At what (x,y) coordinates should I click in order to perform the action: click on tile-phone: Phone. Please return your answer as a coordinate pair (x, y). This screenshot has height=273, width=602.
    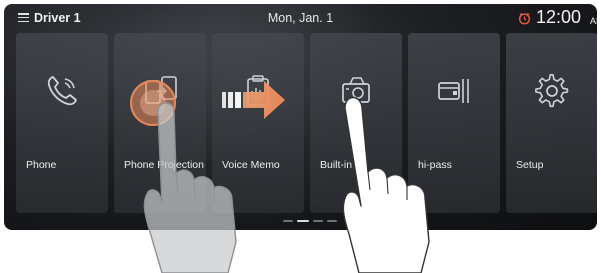
    Looking at the image, I should click on (62, 123).